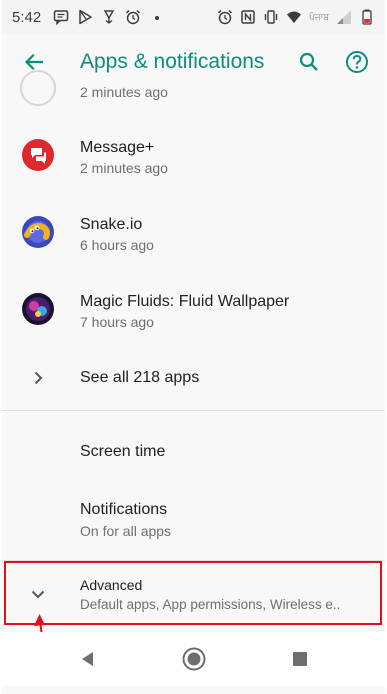 The height and width of the screenshot is (694, 387). What do you see at coordinates (344, 17) in the screenshot?
I see `signal-icon` at bounding box center [344, 17].